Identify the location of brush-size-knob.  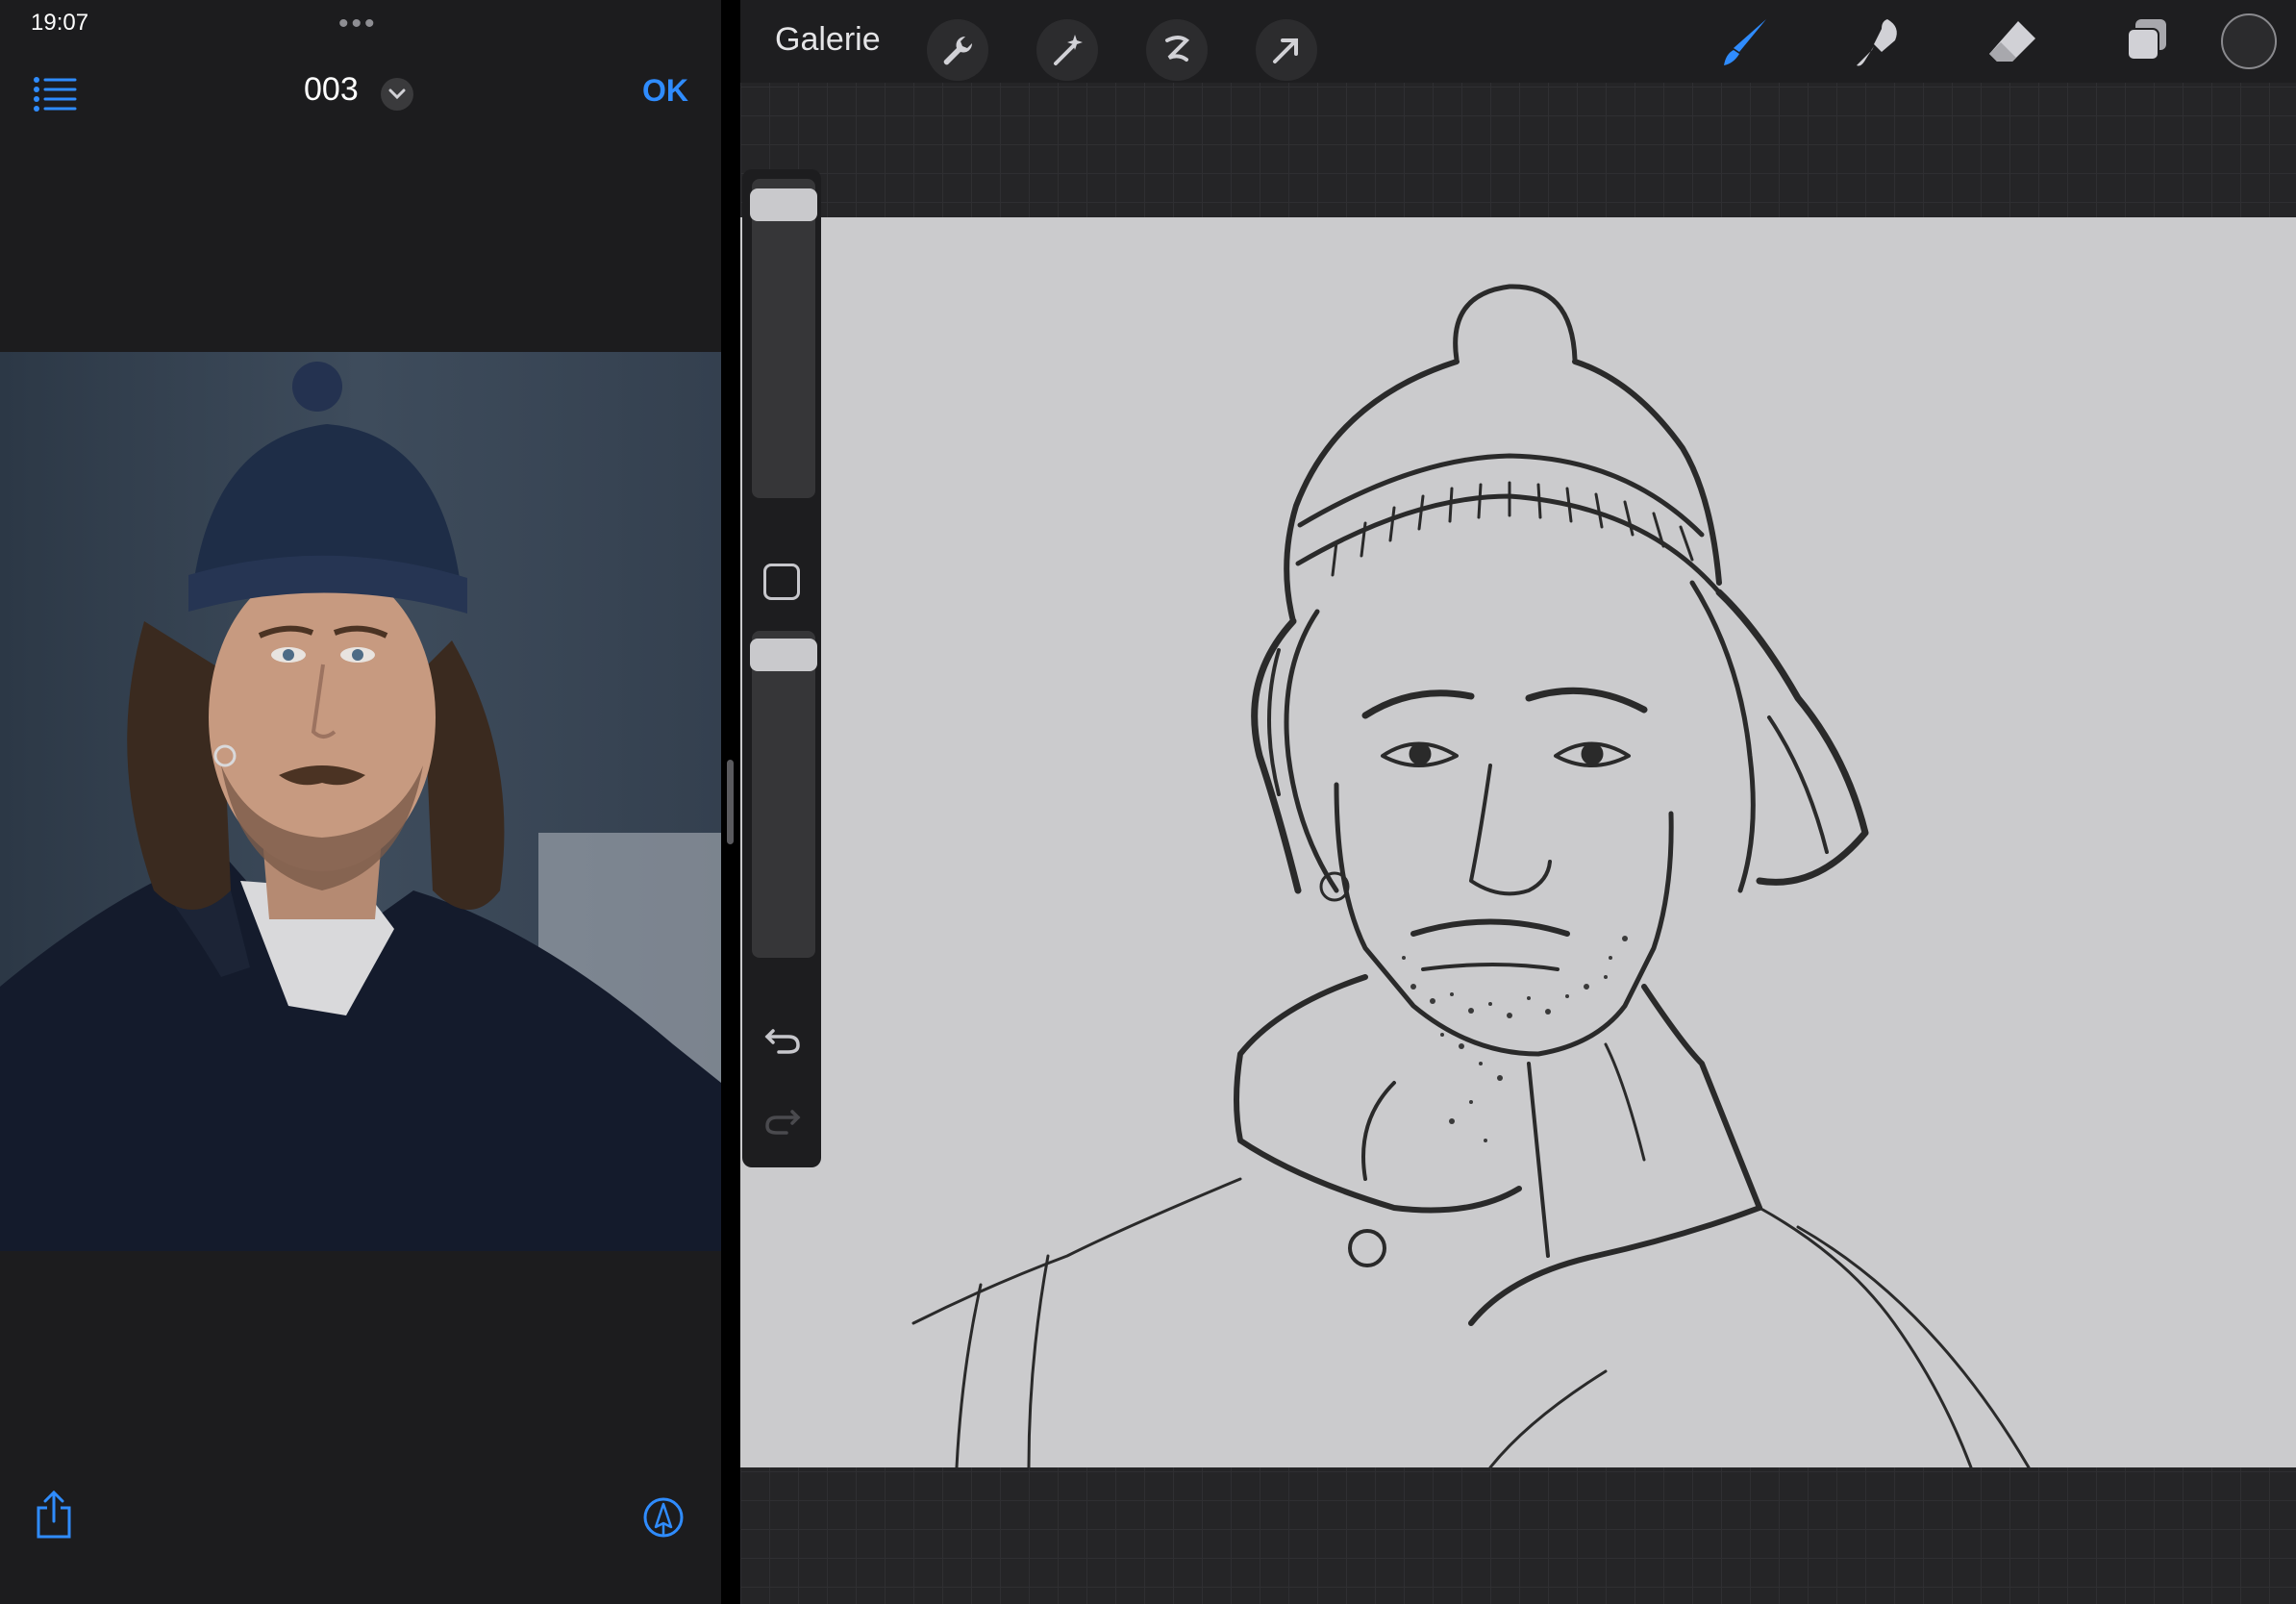
(783, 204).